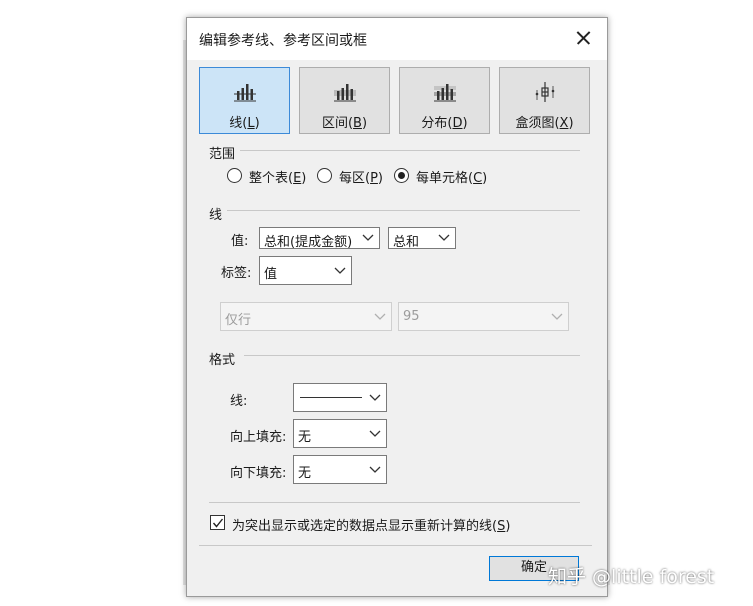 The height and width of the screenshot is (606, 753). I want to click on tab-band-label: 区间(B), so click(344, 123).